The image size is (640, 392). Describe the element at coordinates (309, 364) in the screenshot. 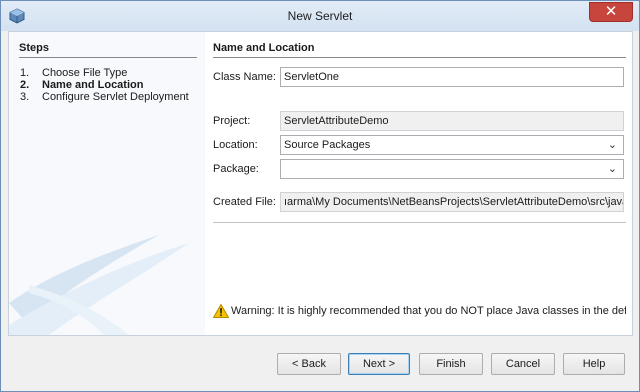

I see `back-button: < Back` at that location.